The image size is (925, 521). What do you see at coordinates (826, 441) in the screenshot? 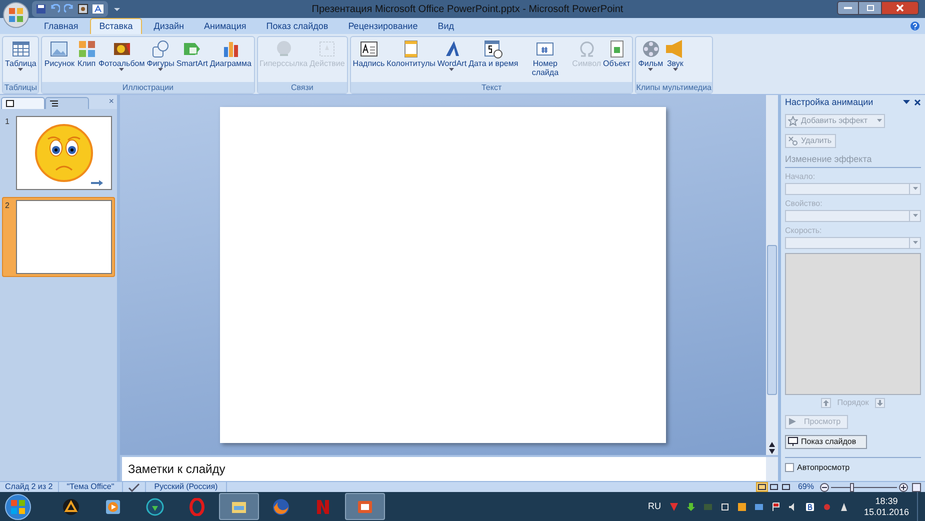
I see `slideshow-button: Показ слайдов` at bounding box center [826, 441].